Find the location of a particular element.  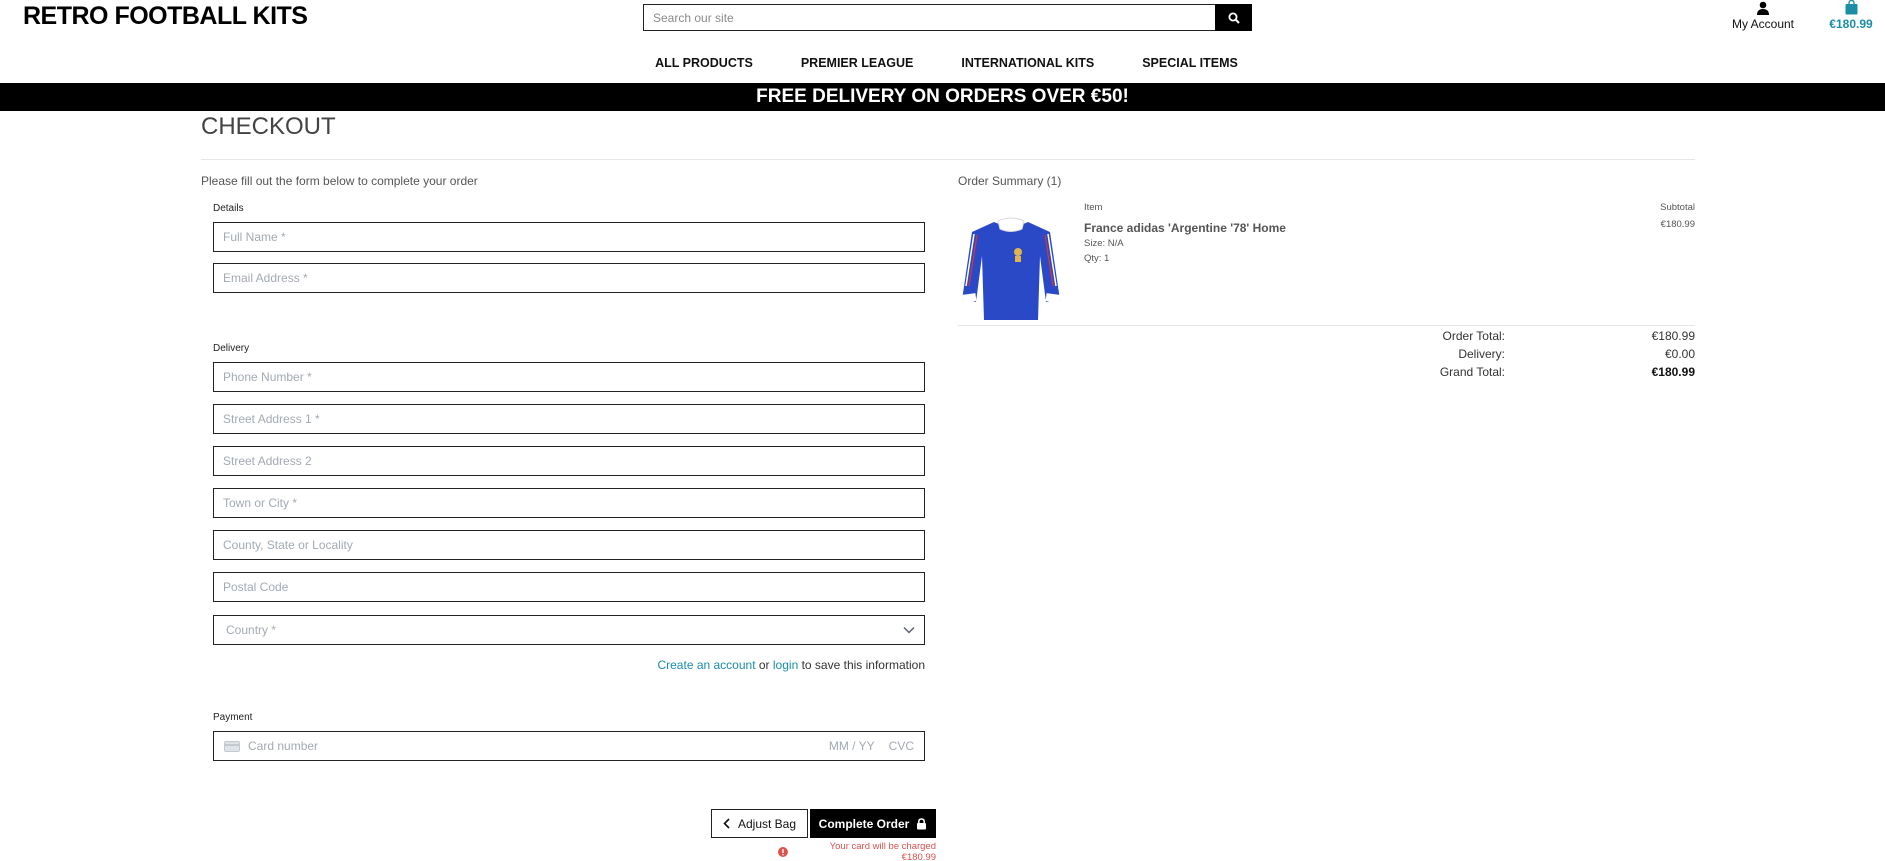

postcode-input is located at coordinates (569, 587).